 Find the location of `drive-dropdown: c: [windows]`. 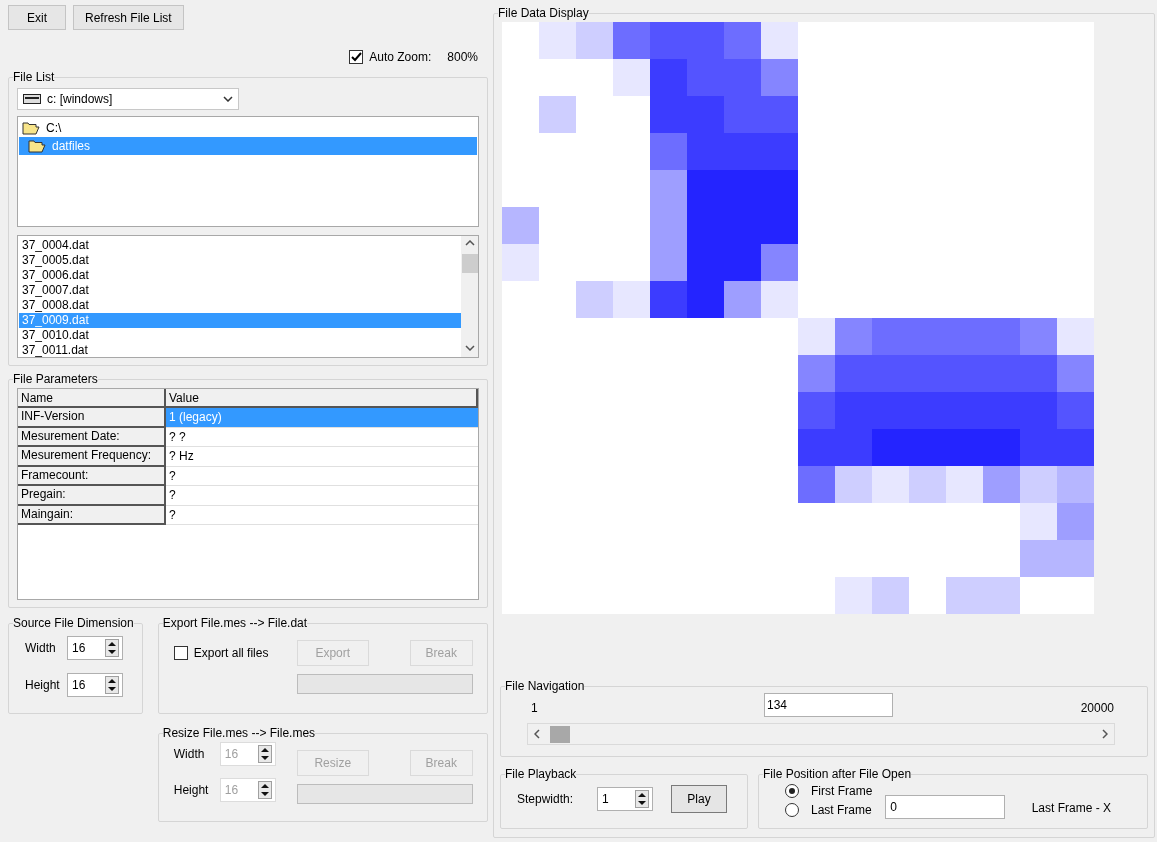

drive-dropdown: c: [windows] is located at coordinates (128, 99).